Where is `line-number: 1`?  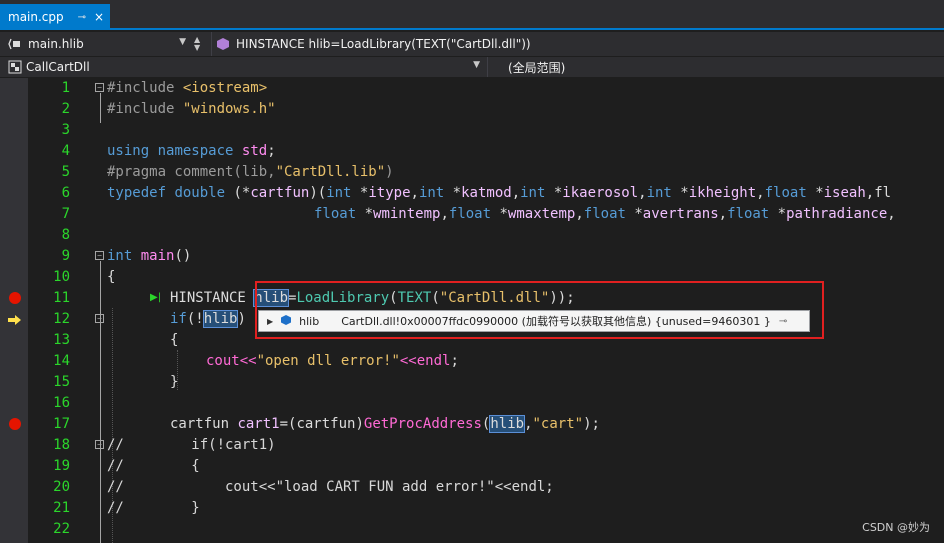 line-number: 1 is located at coordinates (65, 88).